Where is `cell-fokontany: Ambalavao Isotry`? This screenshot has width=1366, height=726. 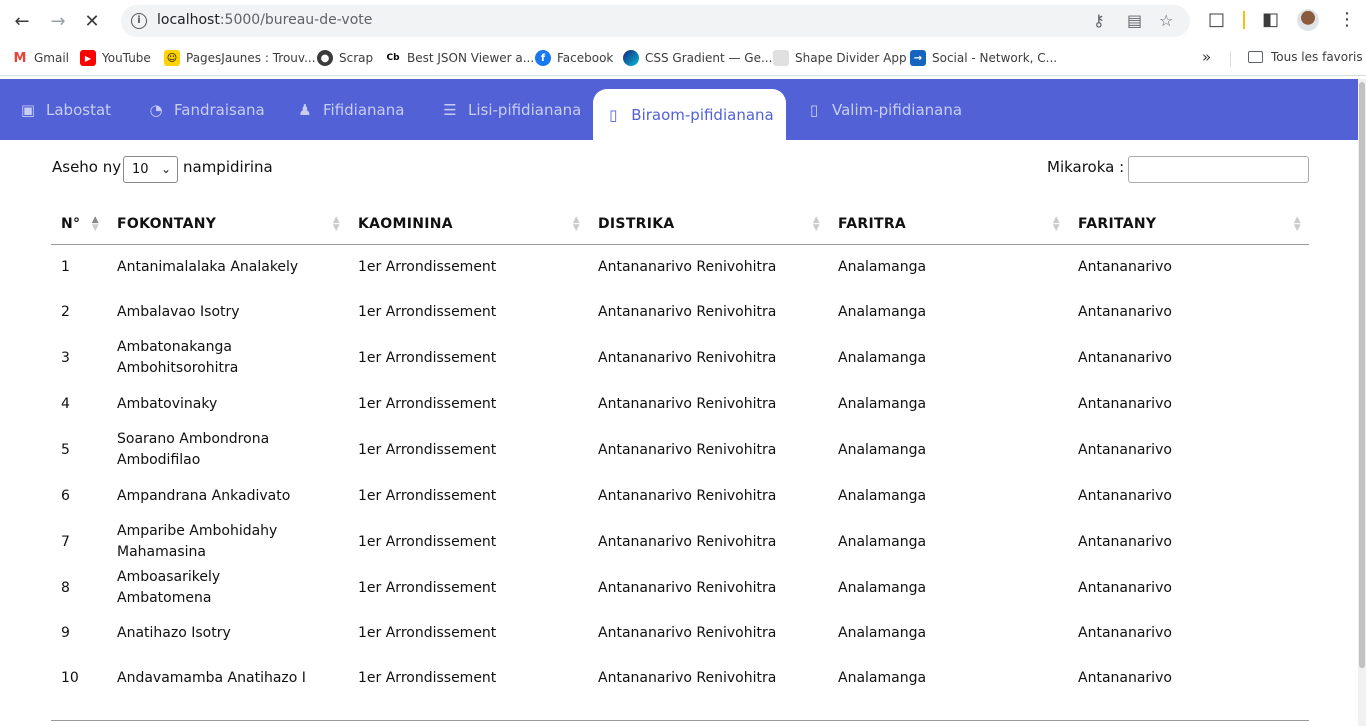 cell-fokontany: Ambalavao Isotry is located at coordinates (178, 311).